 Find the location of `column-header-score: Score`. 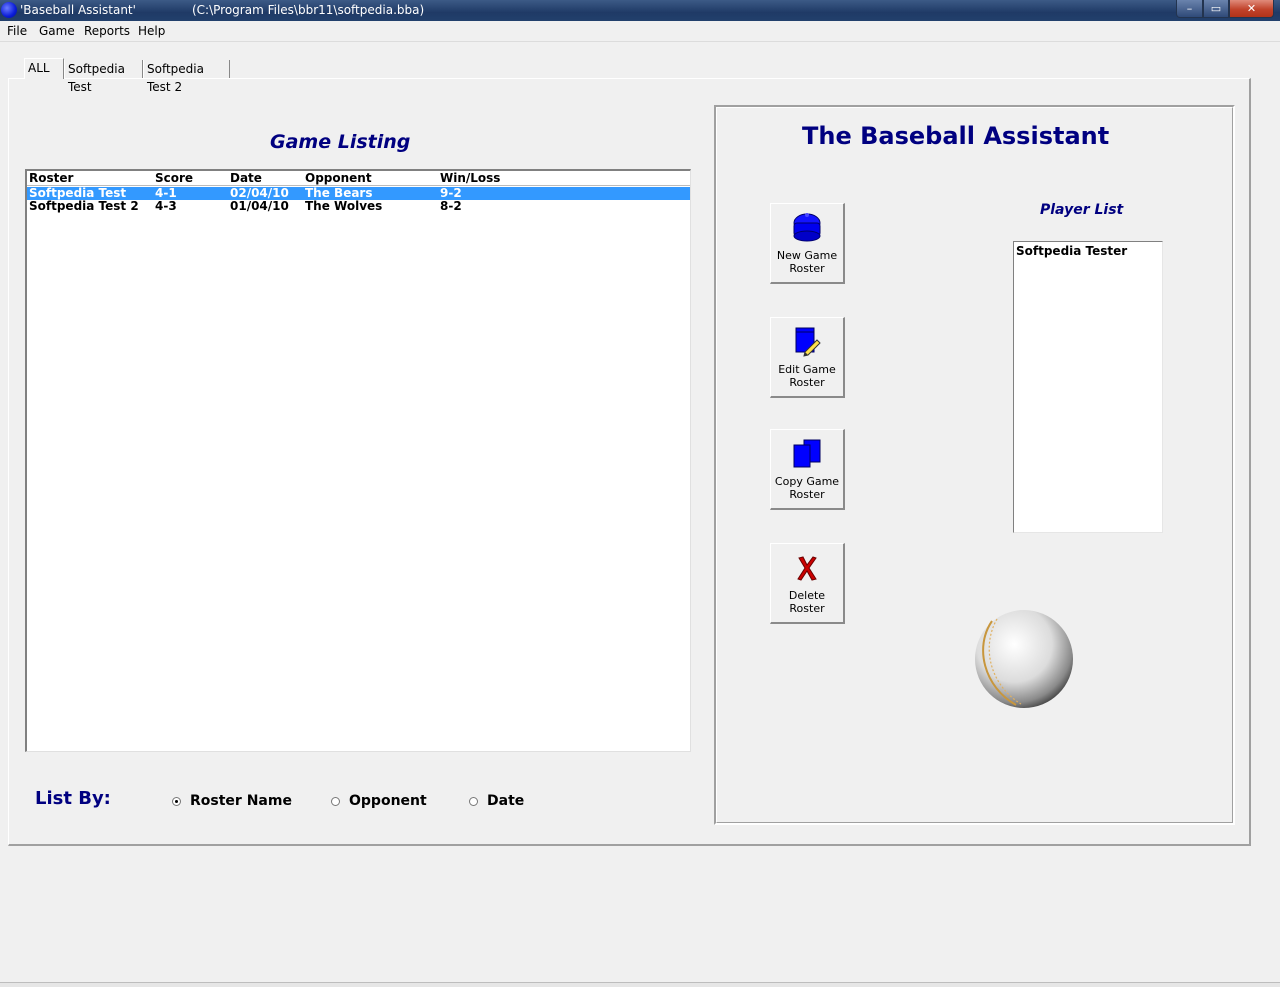

column-header-score: Score is located at coordinates (174, 178).